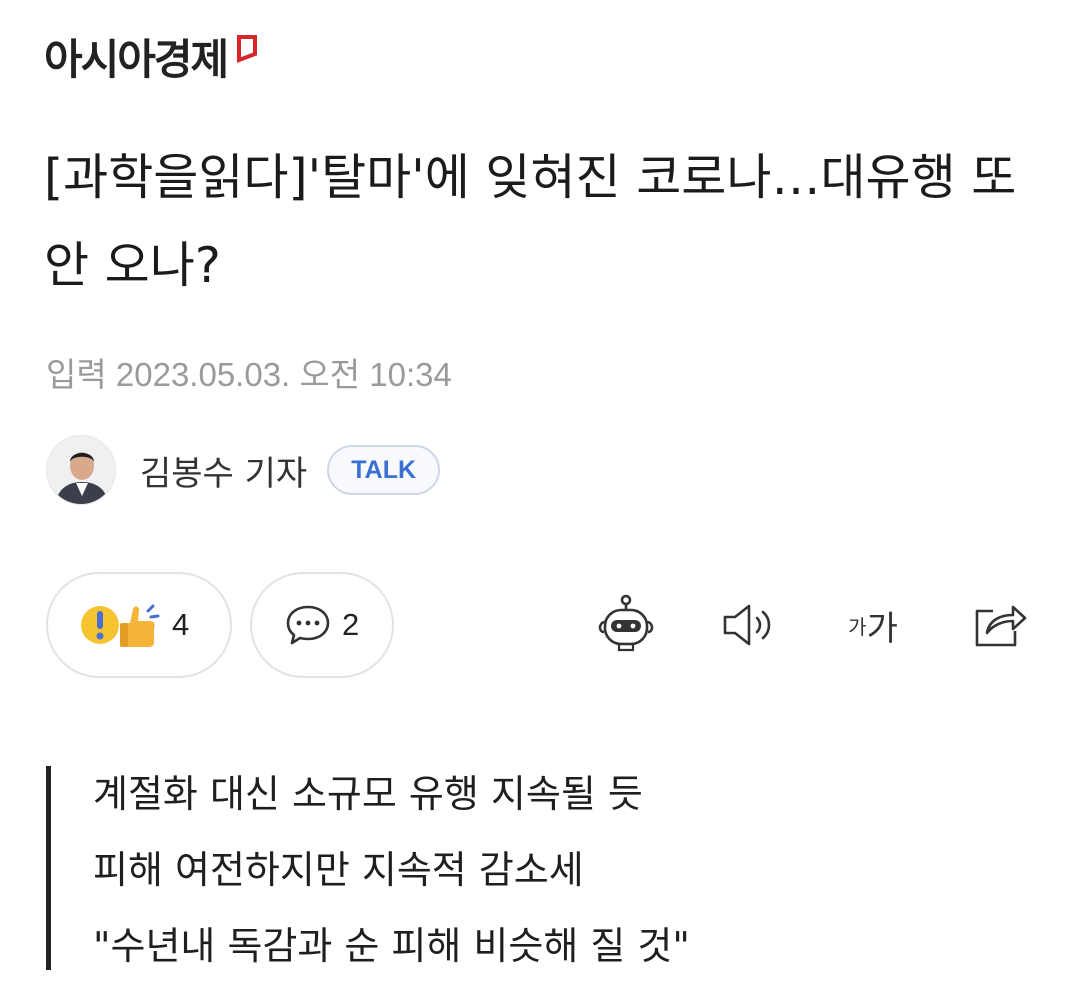  I want to click on robot-icon, so click(626, 623).